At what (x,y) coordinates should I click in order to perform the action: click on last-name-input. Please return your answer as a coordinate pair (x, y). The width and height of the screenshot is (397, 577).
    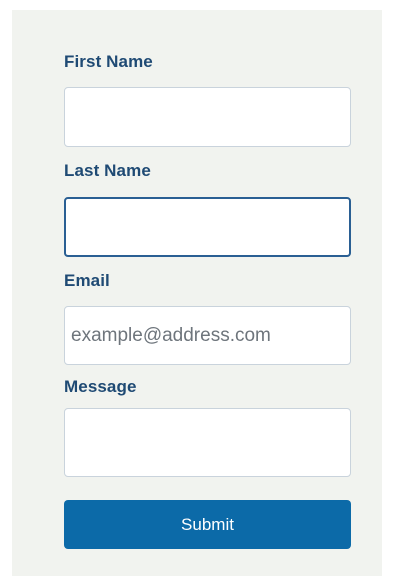
    Looking at the image, I should click on (207, 227).